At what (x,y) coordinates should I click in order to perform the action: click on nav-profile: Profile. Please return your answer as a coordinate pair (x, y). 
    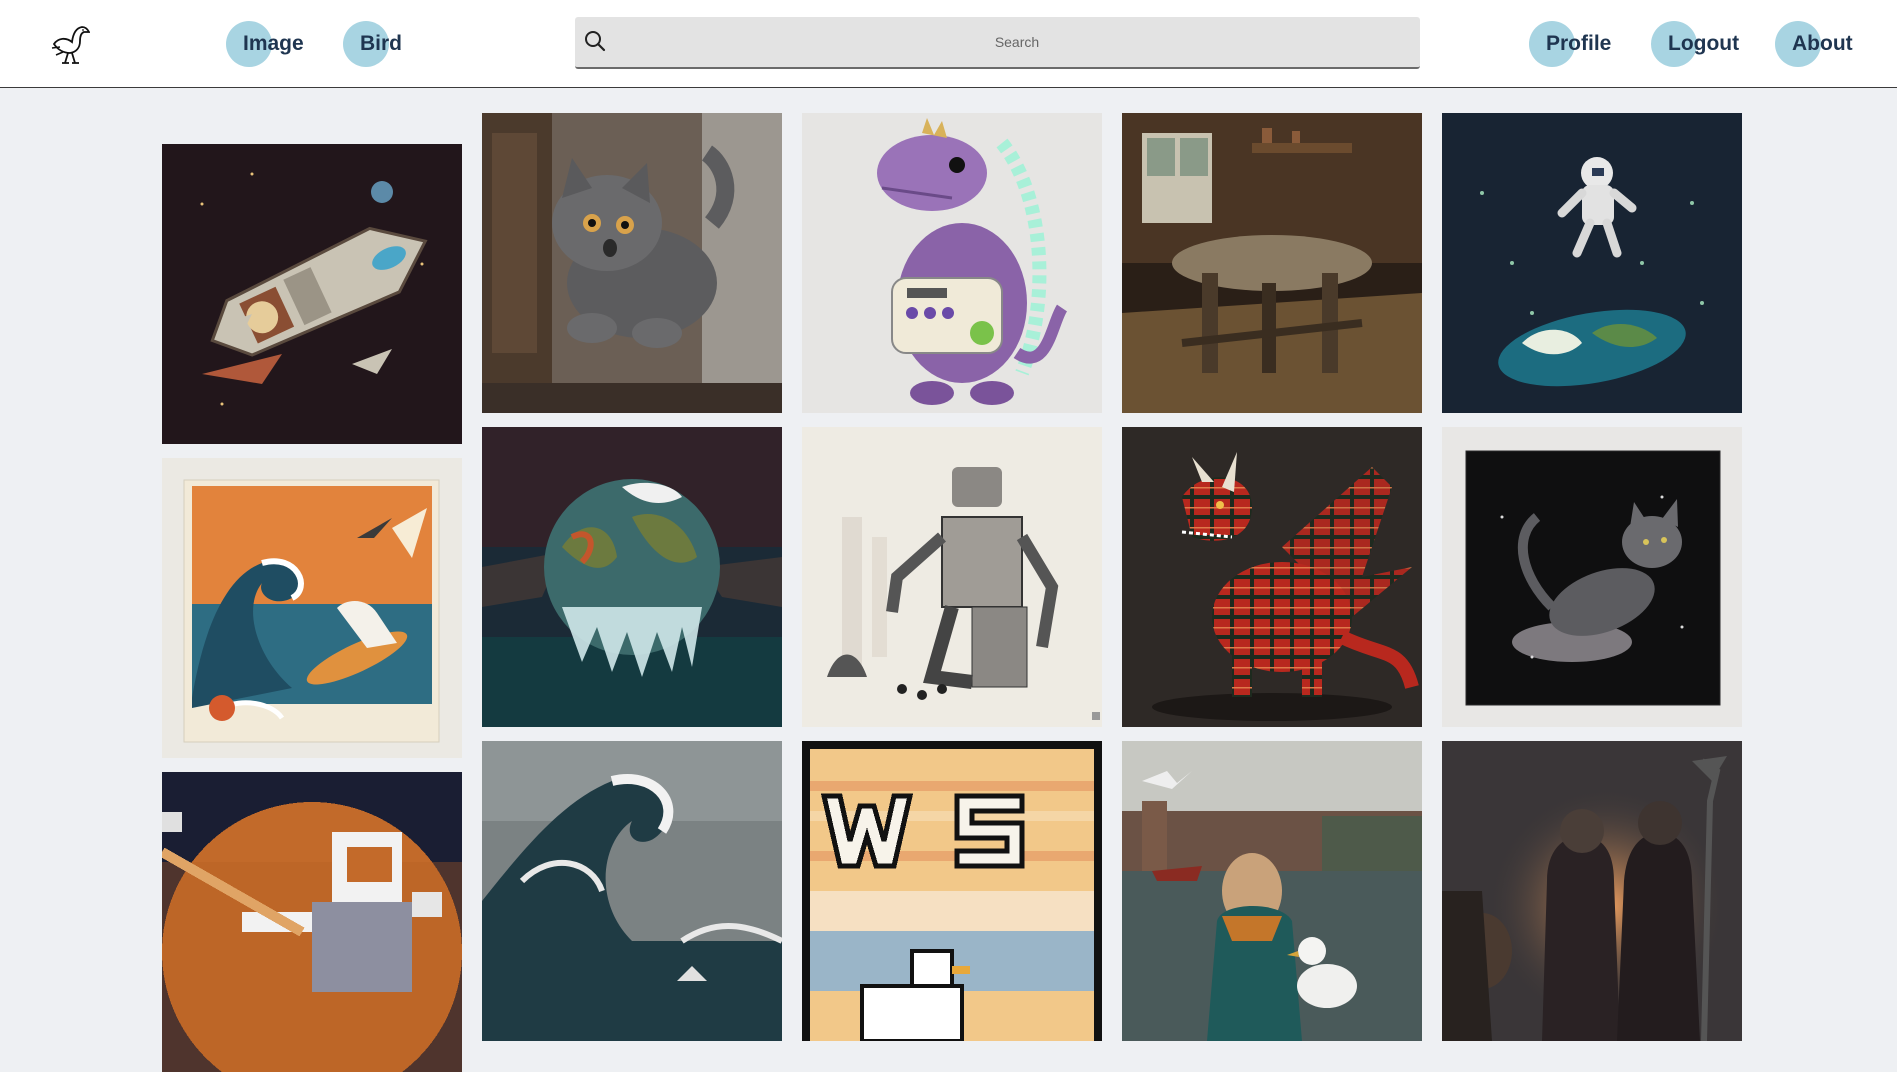
    Looking at the image, I should click on (1570, 44).